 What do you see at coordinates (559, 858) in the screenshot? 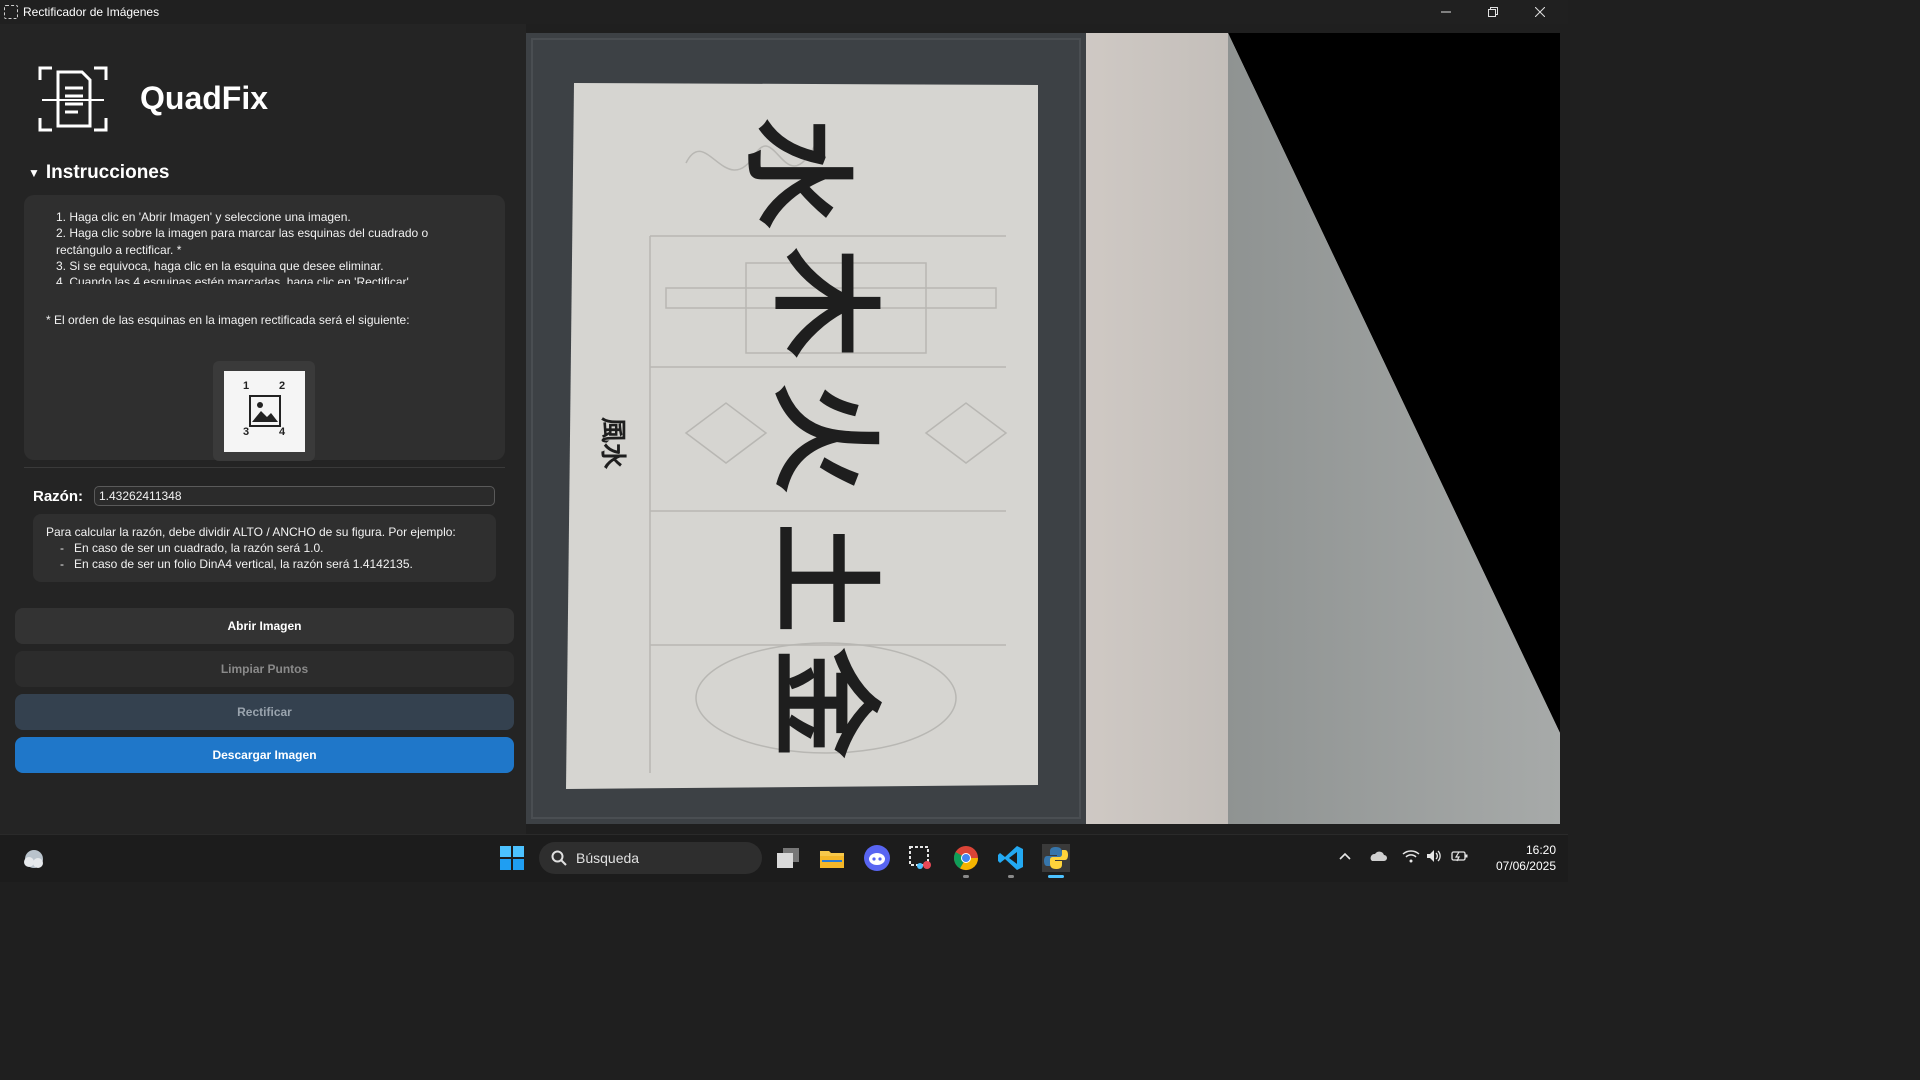
I see `search-icon` at bounding box center [559, 858].